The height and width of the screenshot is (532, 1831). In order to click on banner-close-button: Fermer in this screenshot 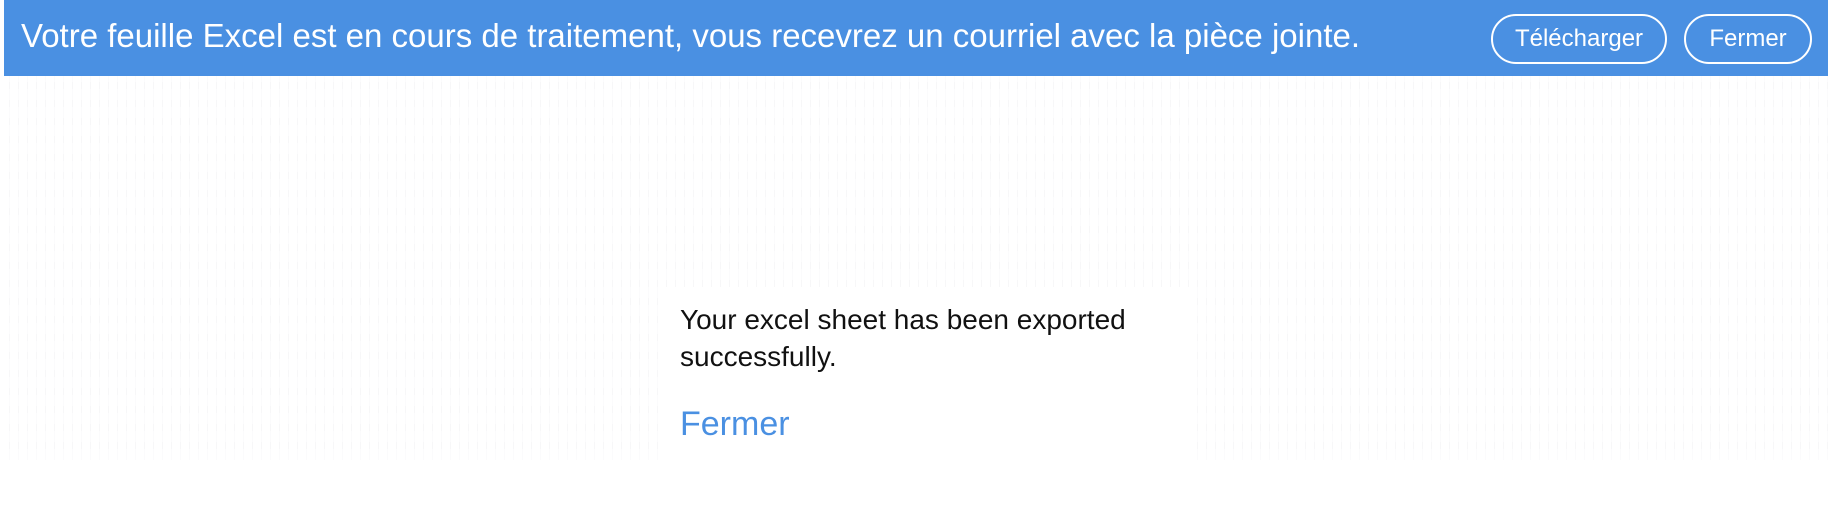, I will do `click(1748, 39)`.